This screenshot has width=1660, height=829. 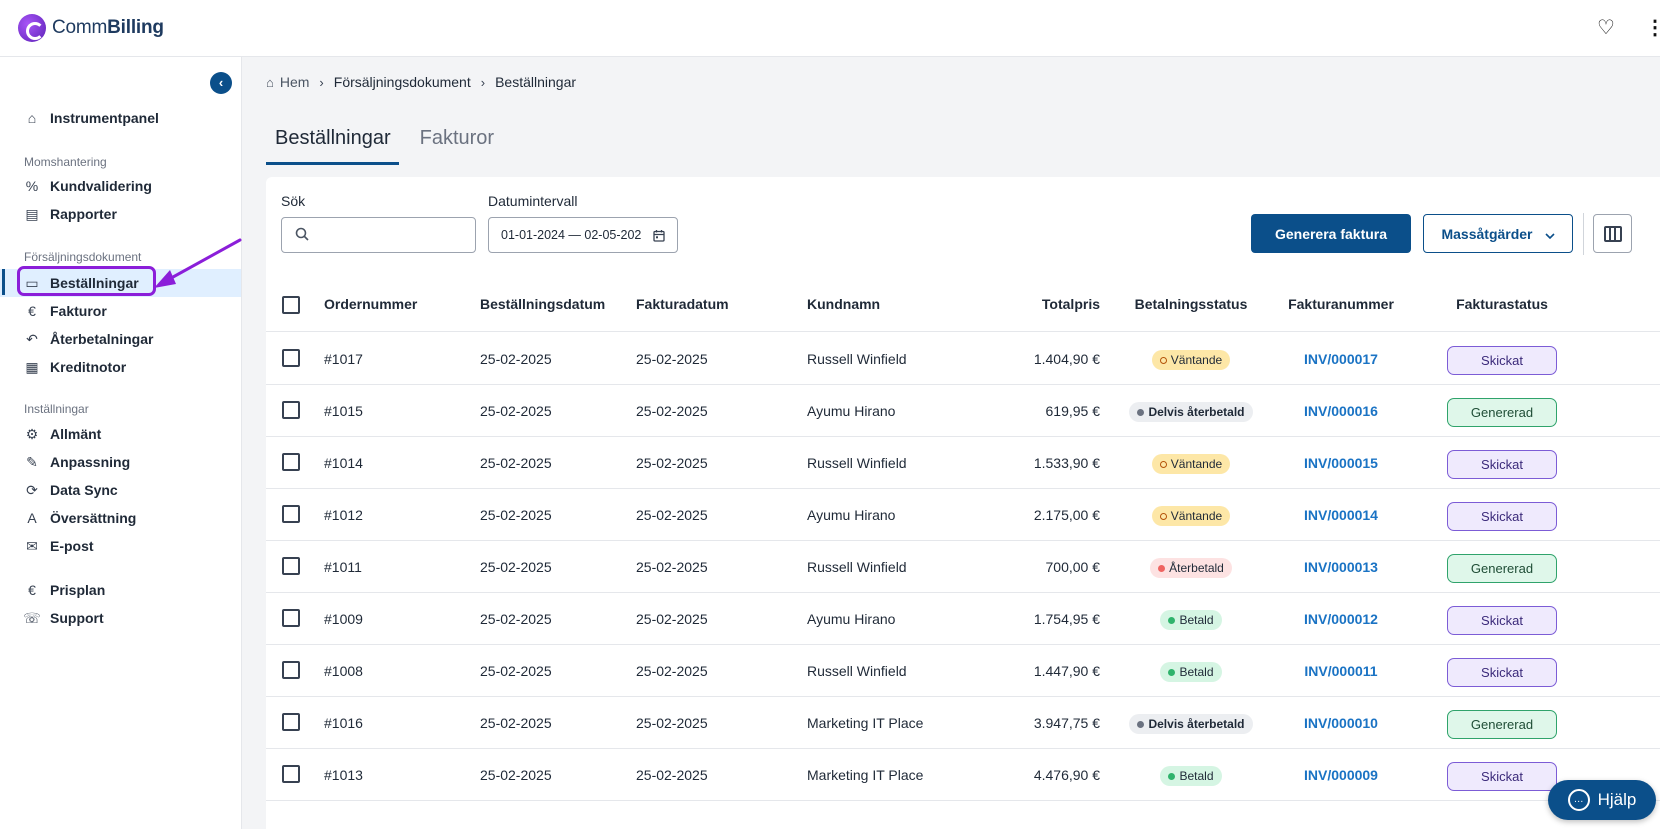 I want to click on sidebar-item-kundvalidering: % Kundvalidering, so click(x=120, y=186).